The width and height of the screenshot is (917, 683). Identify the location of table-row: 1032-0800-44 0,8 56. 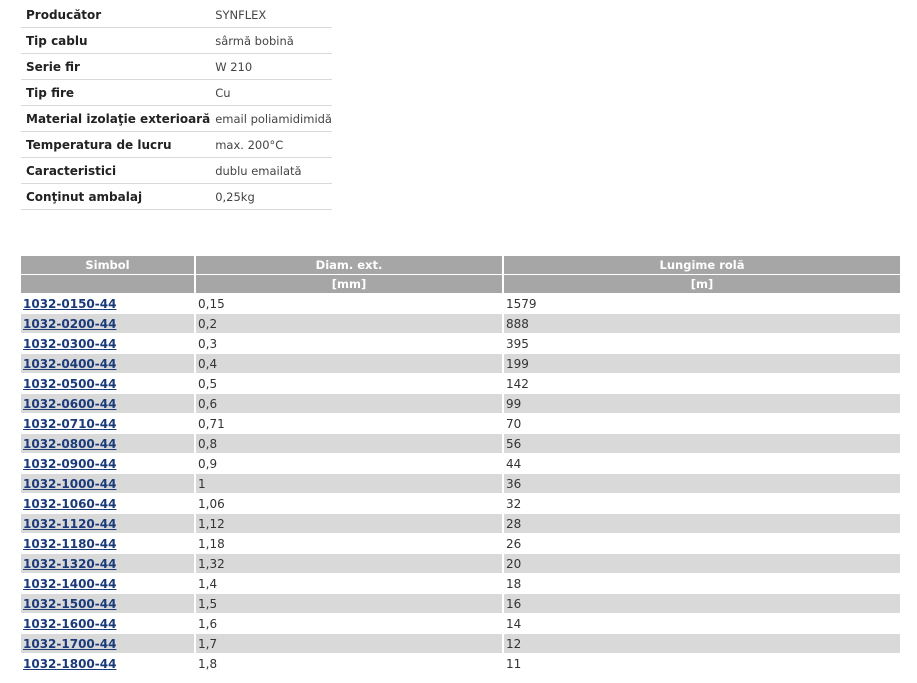
(460, 443).